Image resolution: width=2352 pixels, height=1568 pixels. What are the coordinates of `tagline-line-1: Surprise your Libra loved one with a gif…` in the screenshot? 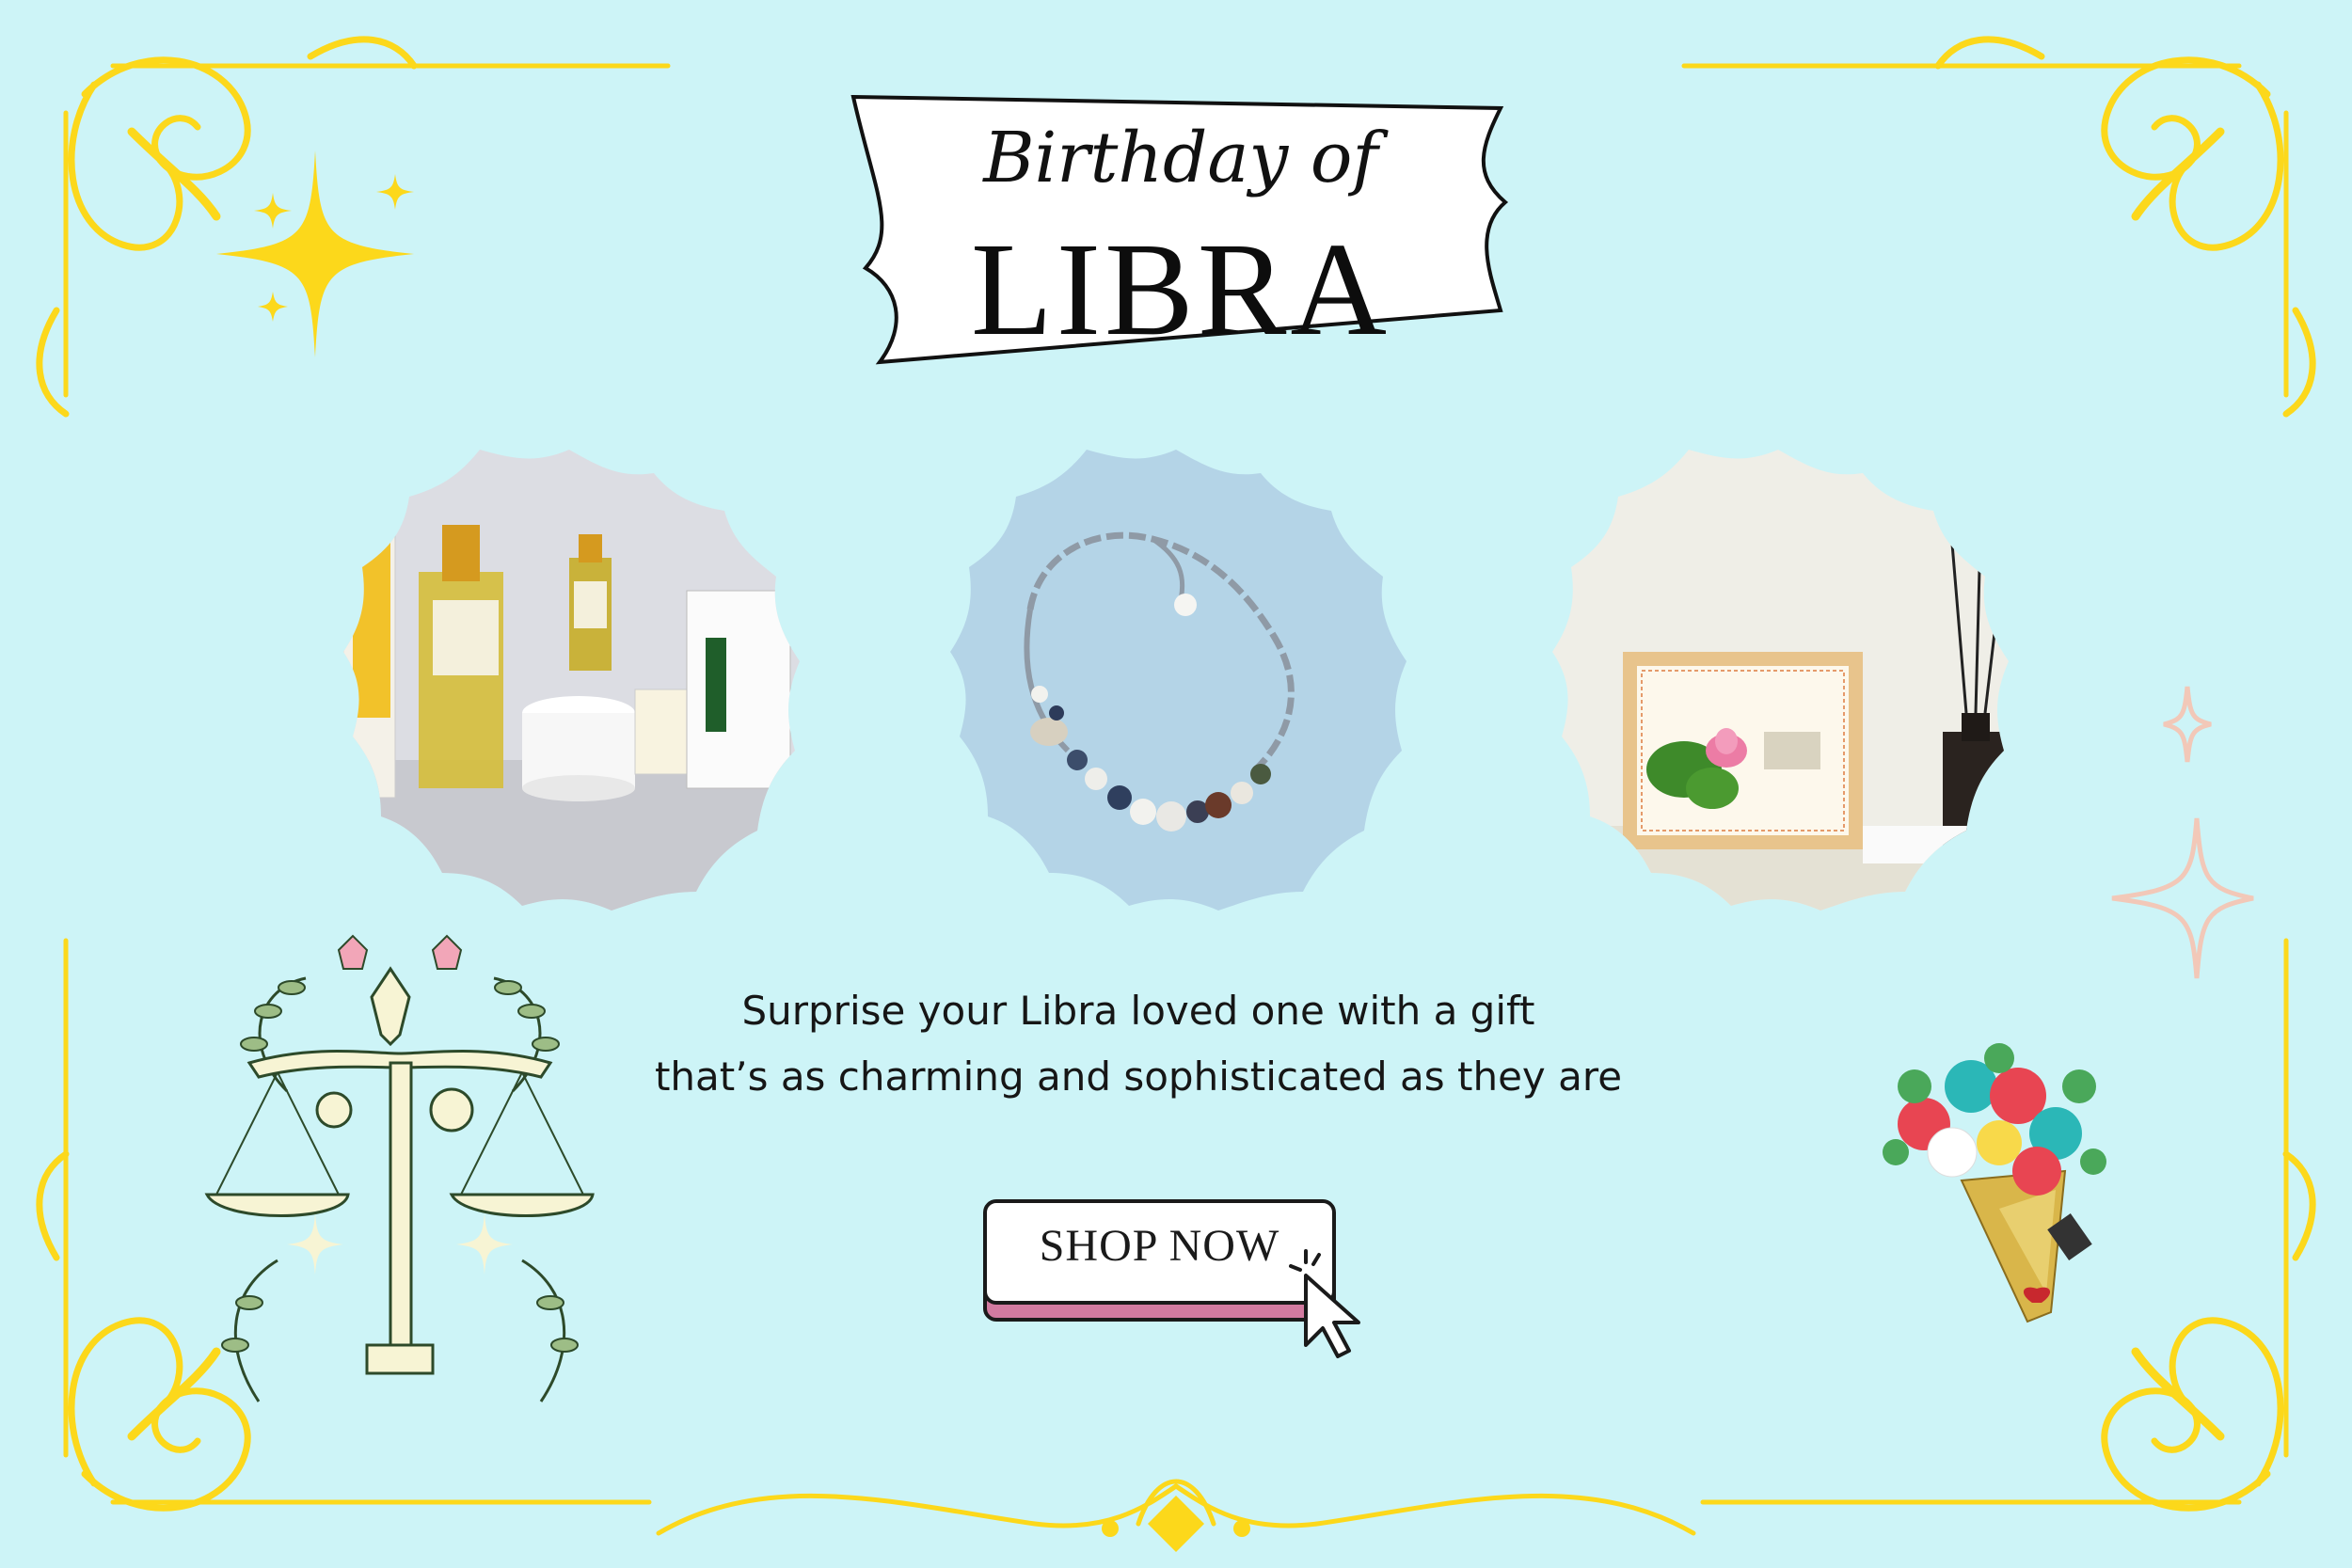 It's located at (1138, 1011).